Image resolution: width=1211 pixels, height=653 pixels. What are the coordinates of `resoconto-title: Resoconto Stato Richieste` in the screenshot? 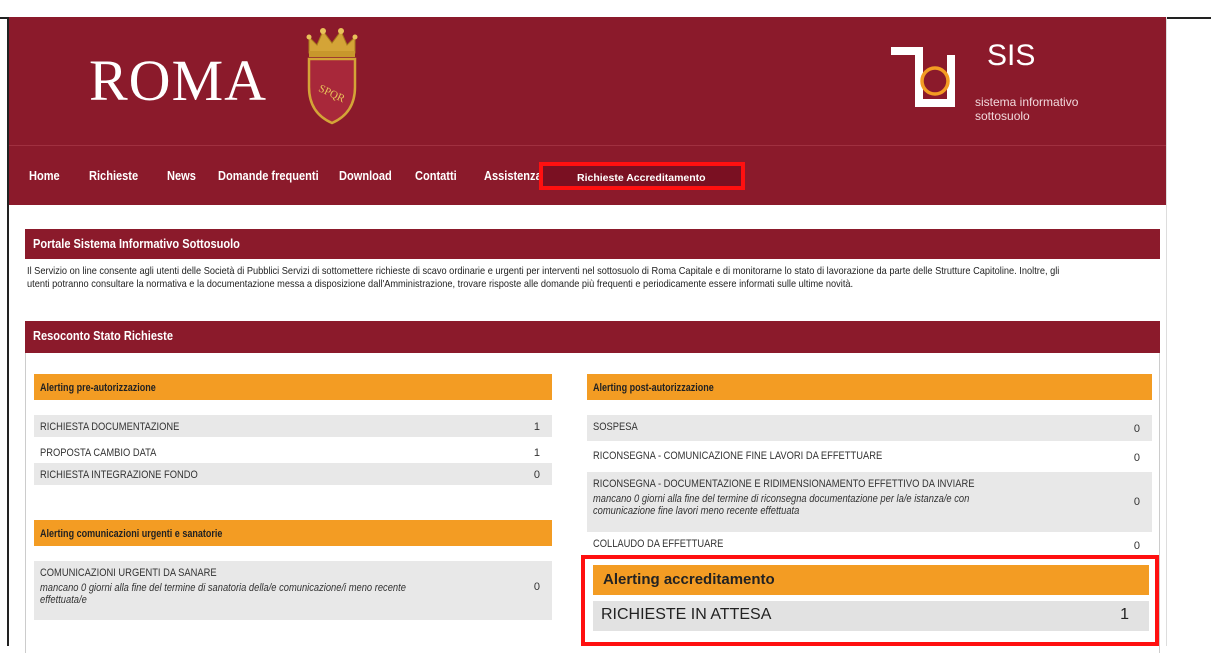 It's located at (103, 335).